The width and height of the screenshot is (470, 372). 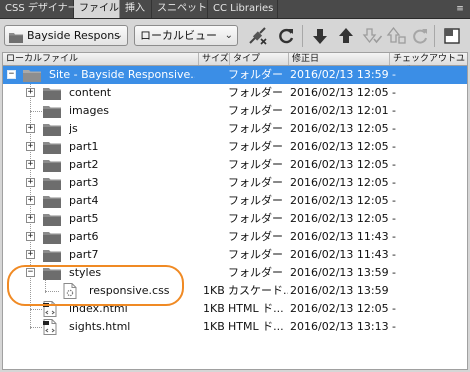 What do you see at coordinates (396, 36) in the screenshot?
I see `check-in-icon` at bounding box center [396, 36].